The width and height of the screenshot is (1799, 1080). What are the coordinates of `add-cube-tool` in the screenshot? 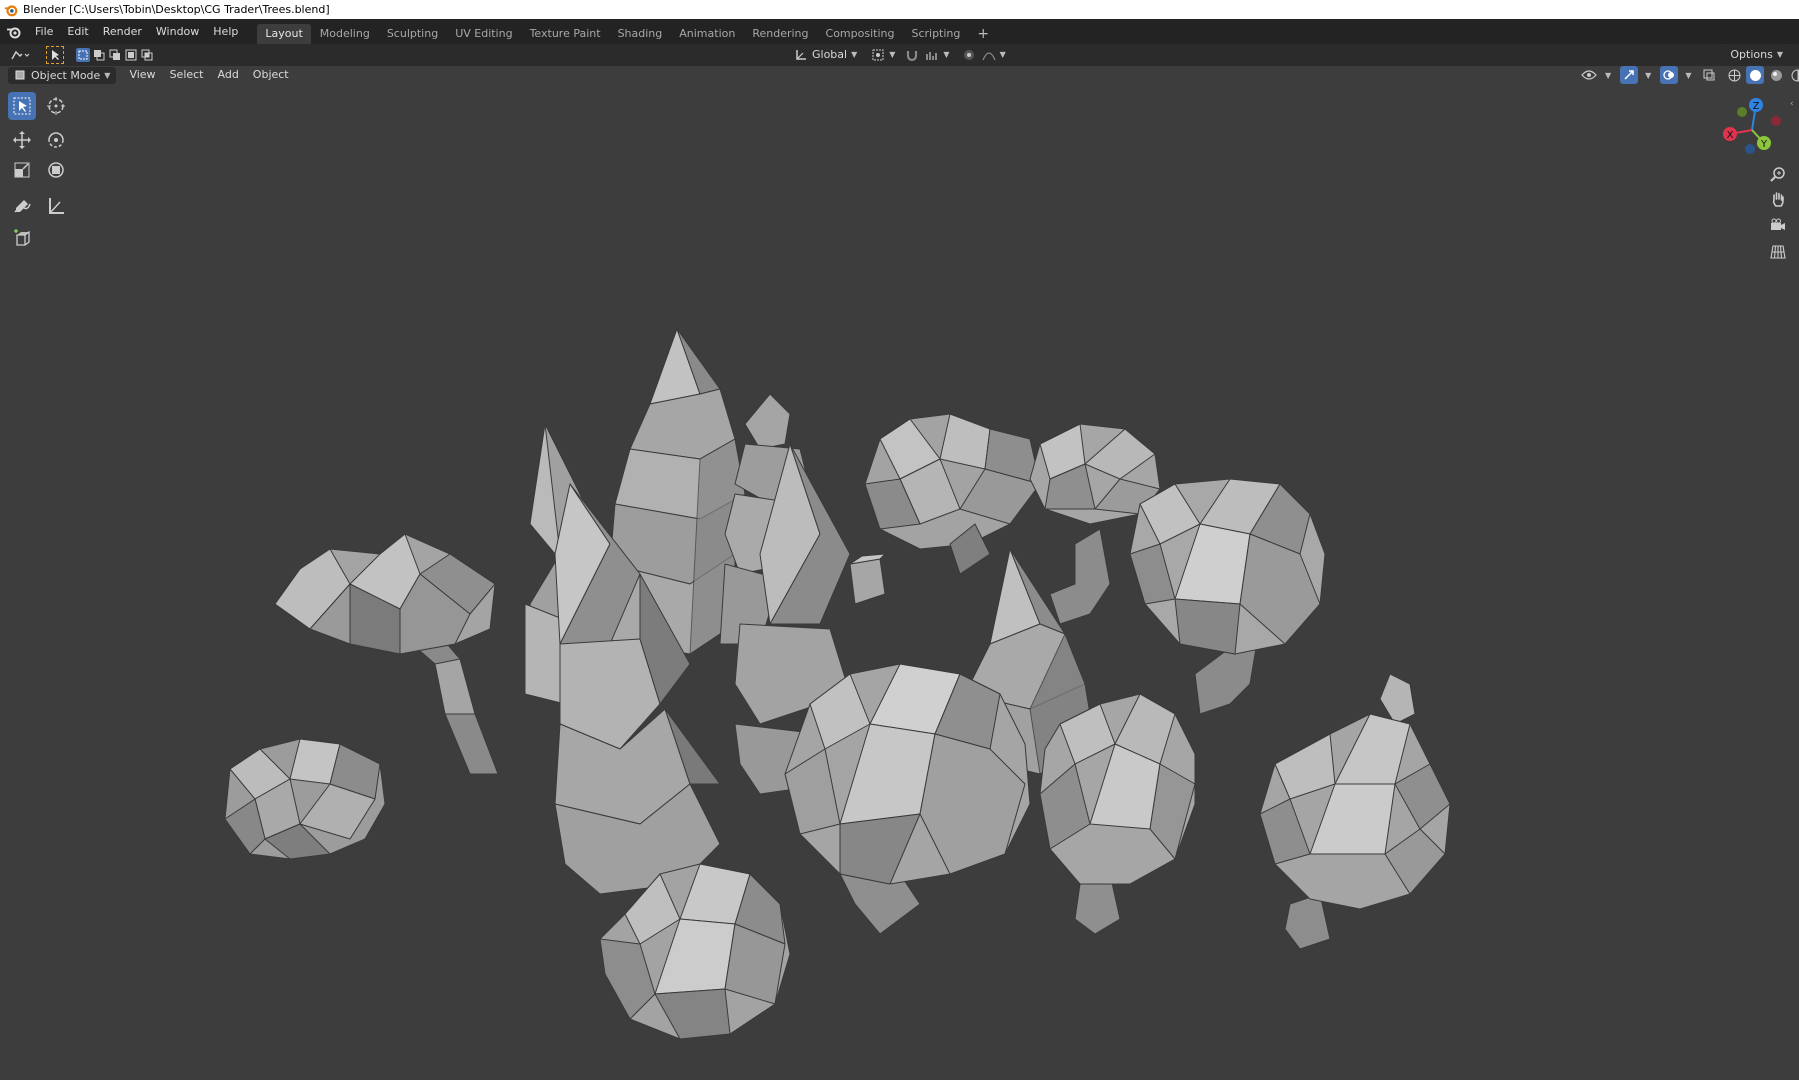 It's located at (22, 238).